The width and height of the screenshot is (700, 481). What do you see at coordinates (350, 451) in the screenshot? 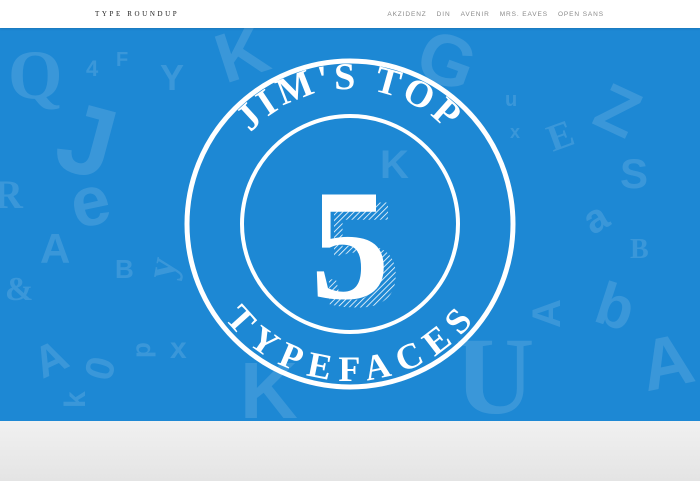
I see `page-footer-area` at bounding box center [350, 451].